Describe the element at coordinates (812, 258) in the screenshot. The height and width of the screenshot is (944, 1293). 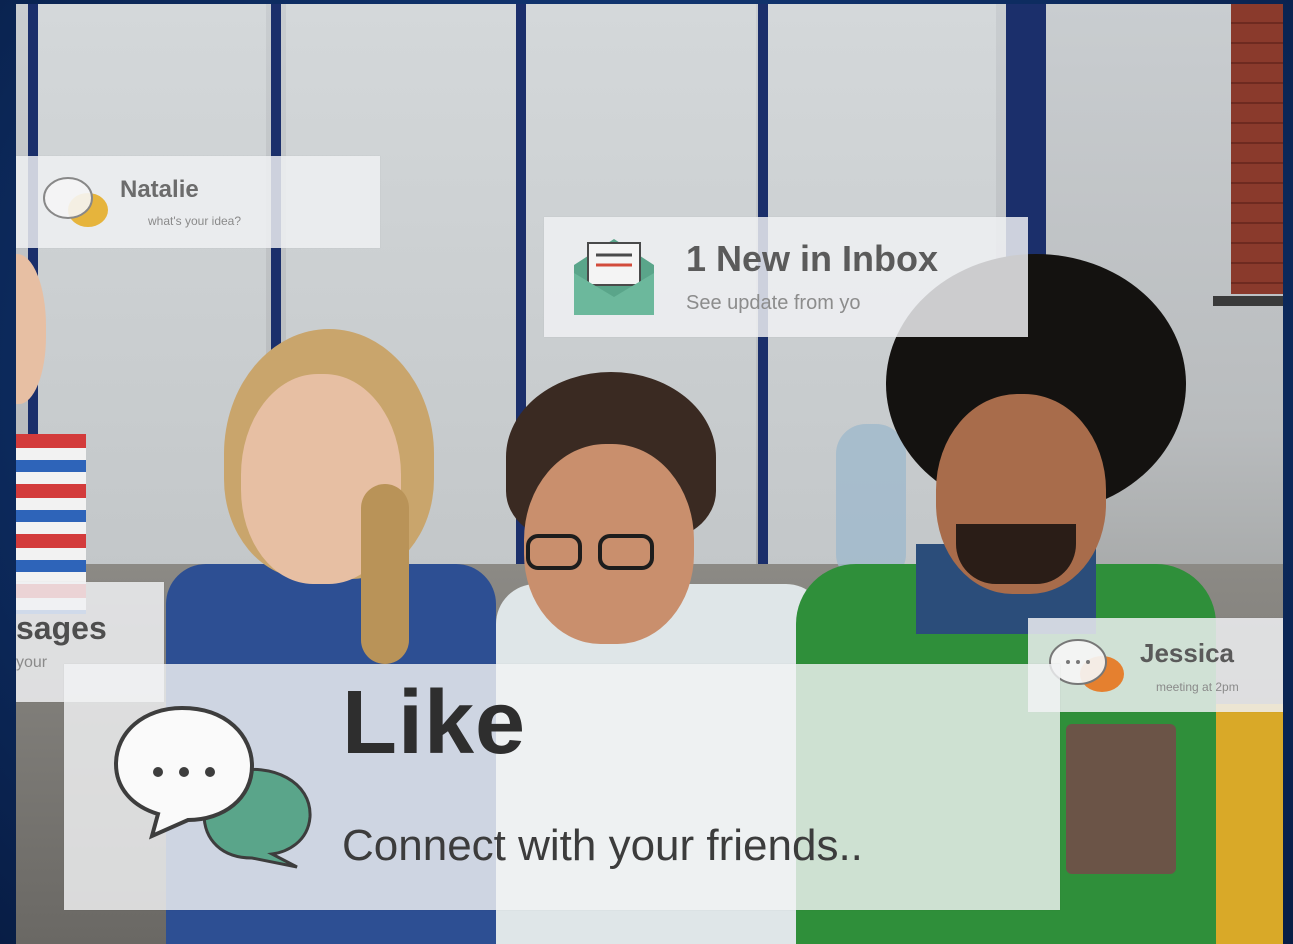
I see `inbox-title: 1 New in Inbox` at that location.